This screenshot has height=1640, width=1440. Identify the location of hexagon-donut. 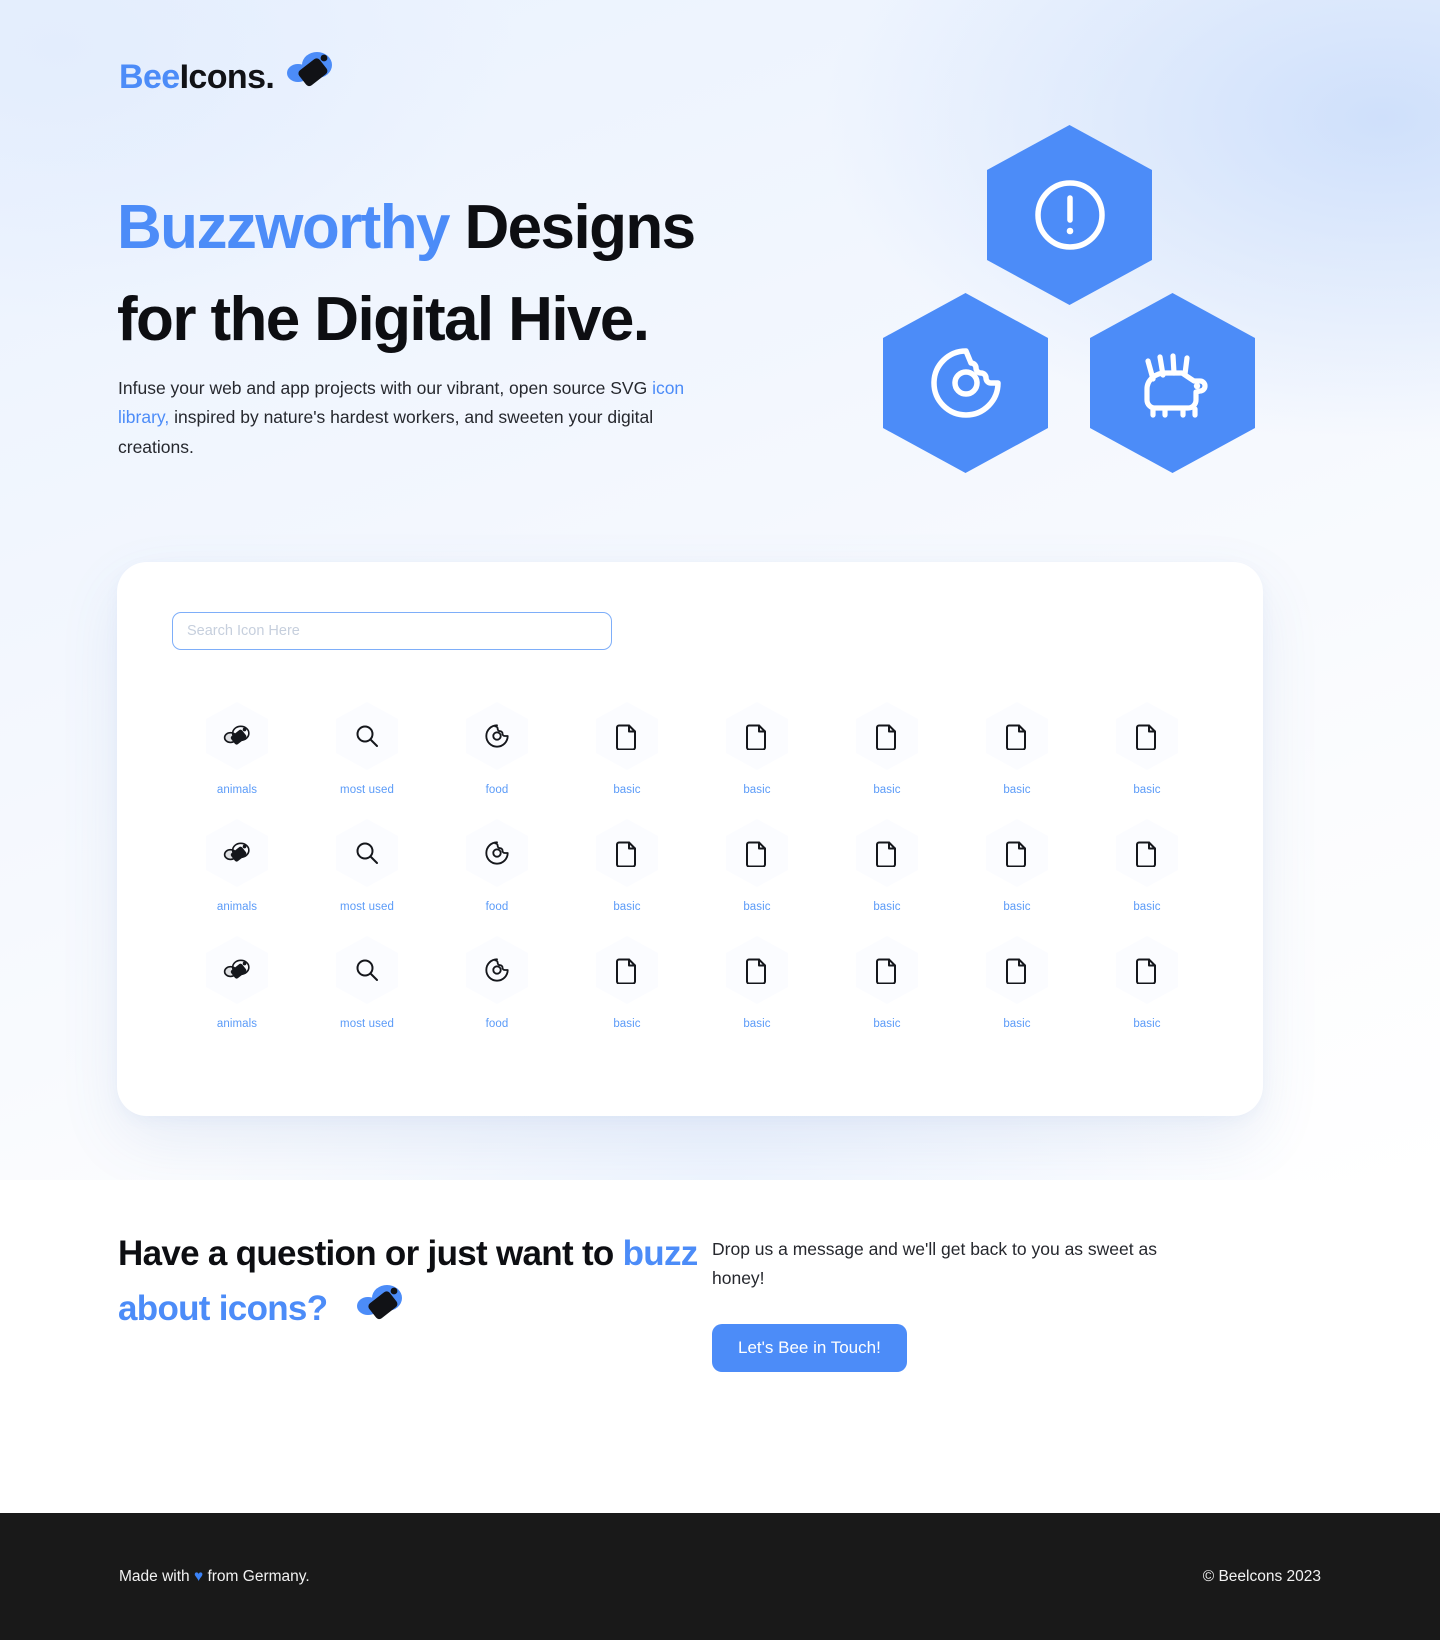
(965, 383).